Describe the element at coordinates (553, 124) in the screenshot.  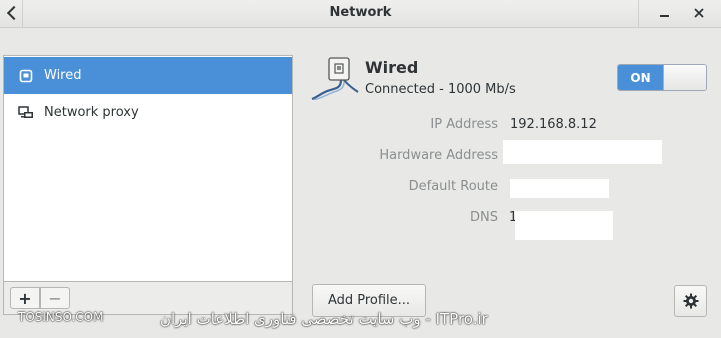
I see `ip-address-value: 192.168.8.12` at that location.